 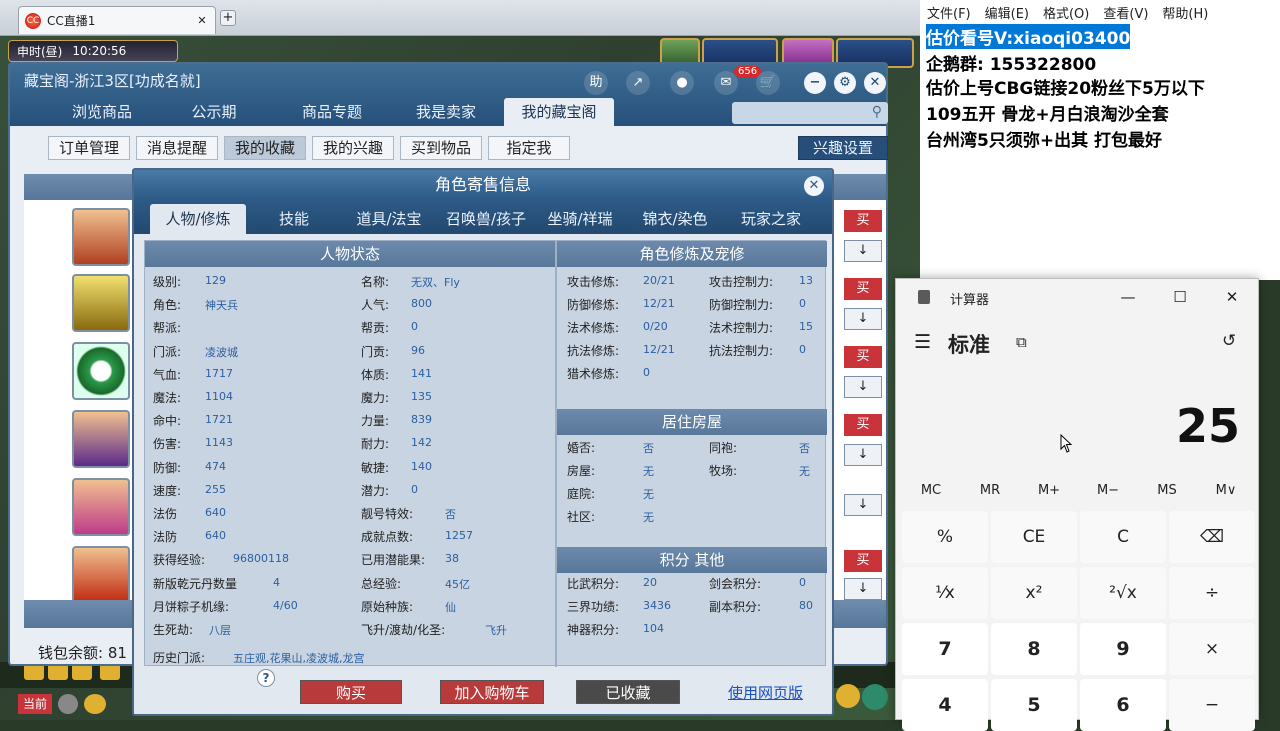 What do you see at coordinates (682, 83) in the screenshot?
I see `record-icon: ●` at bounding box center [682, 83].